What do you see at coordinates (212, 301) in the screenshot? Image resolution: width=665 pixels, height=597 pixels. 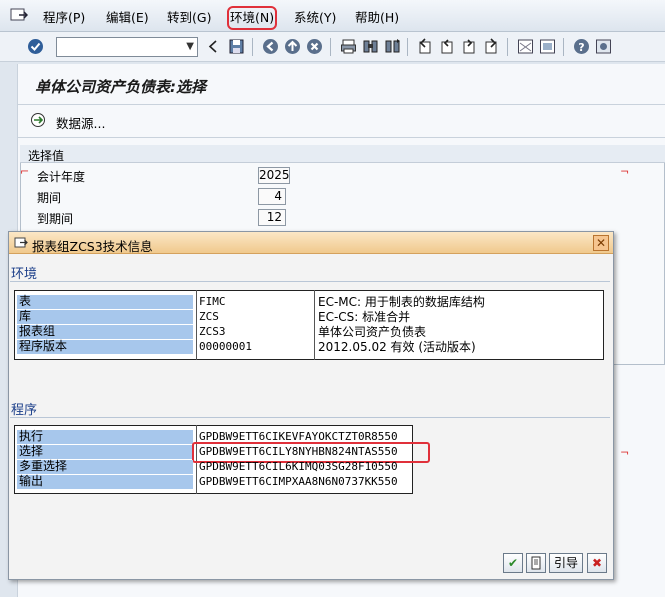 I see `env-value-table: FIMC` at bounding box center [212, 301].